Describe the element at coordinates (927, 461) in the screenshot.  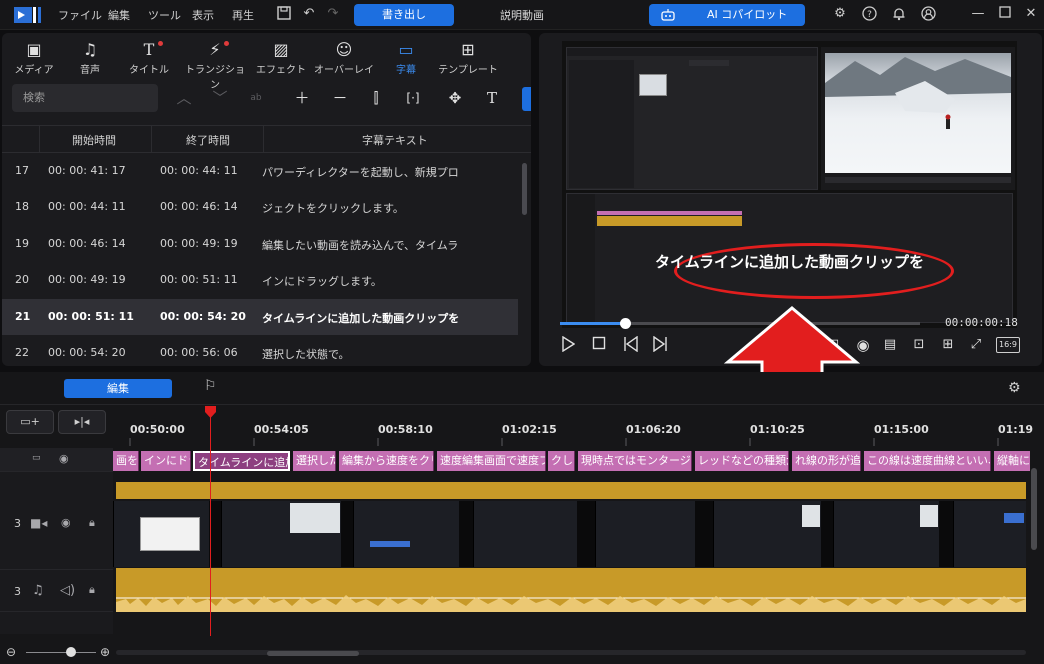
I see `subtitle-clip: この線は速度曲線といい、形` at that location.